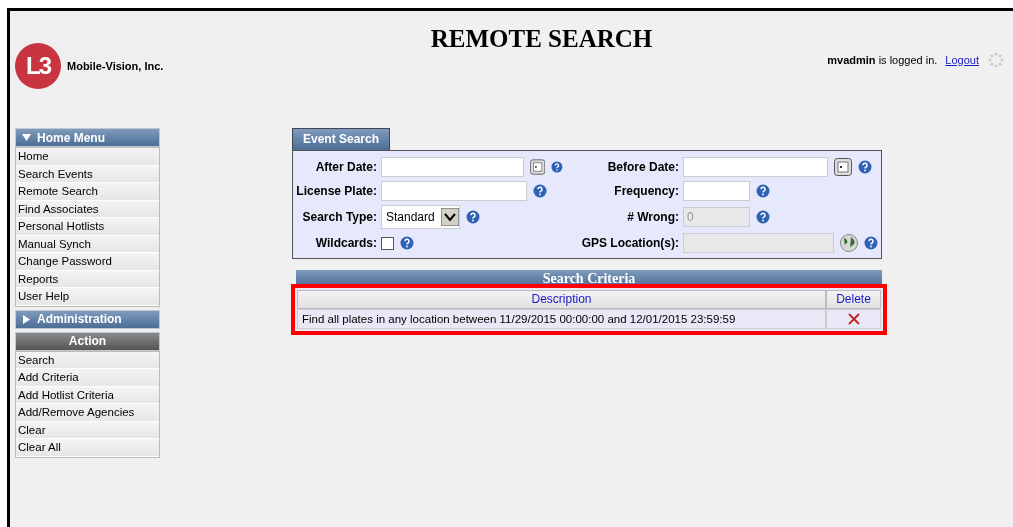 This screenshot has width=1013, height=527. Describe the element at coordinates (996, 60) in the screenshot. I see `spinner-icon` at that location.